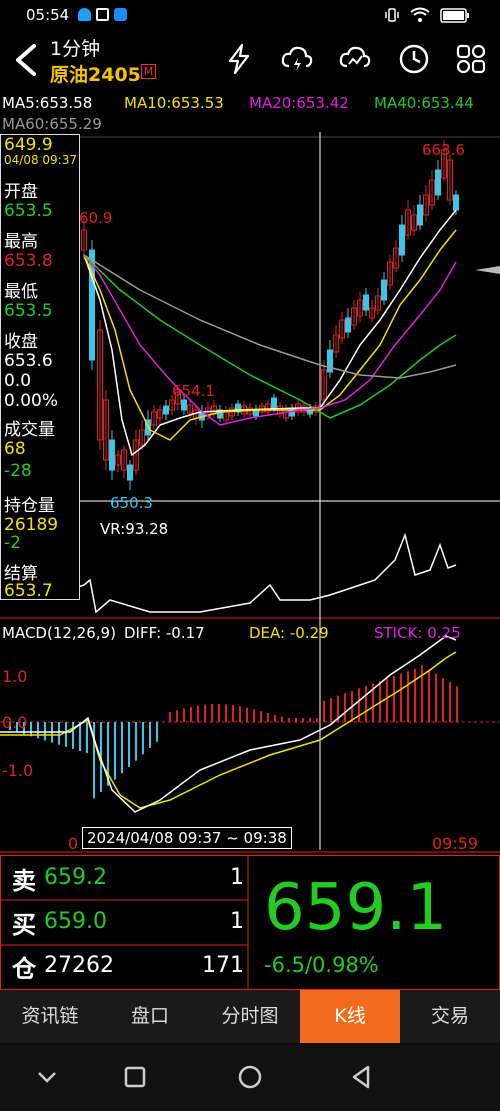  What do you see at coordinates (29, 430) in the screenshot?
I see `info-volume-label: 成交量` at bounding box center [29, 430].